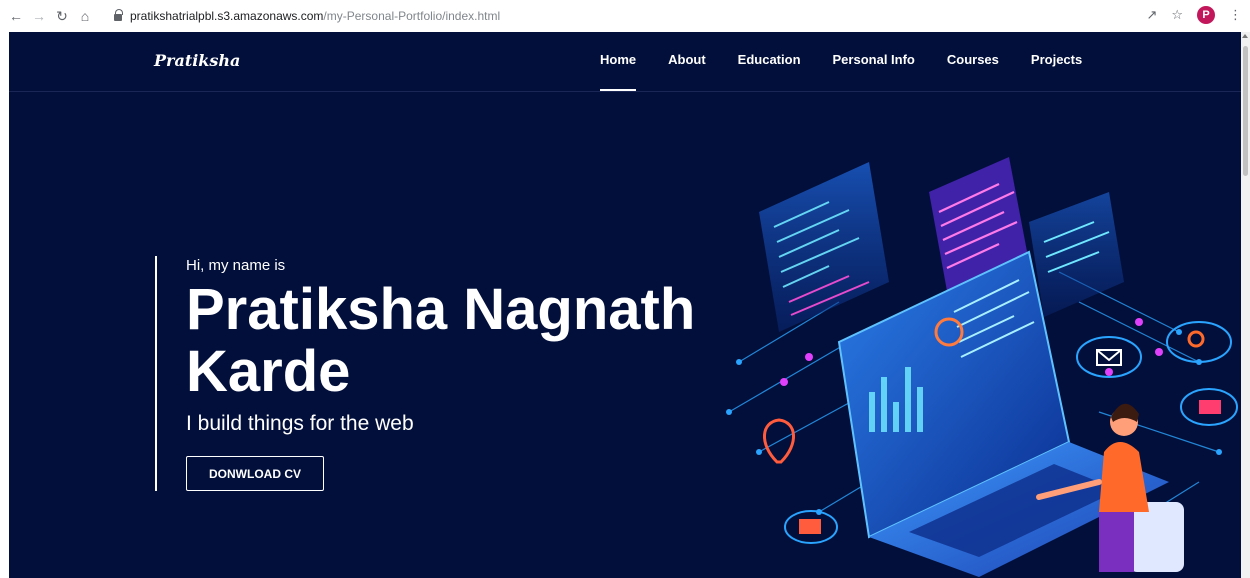  What do you see at coordinates (441, 340) in the screenshot?
I see `hero-name: Pratiksha Nagnath Karde` at bounding box center [441, 340].